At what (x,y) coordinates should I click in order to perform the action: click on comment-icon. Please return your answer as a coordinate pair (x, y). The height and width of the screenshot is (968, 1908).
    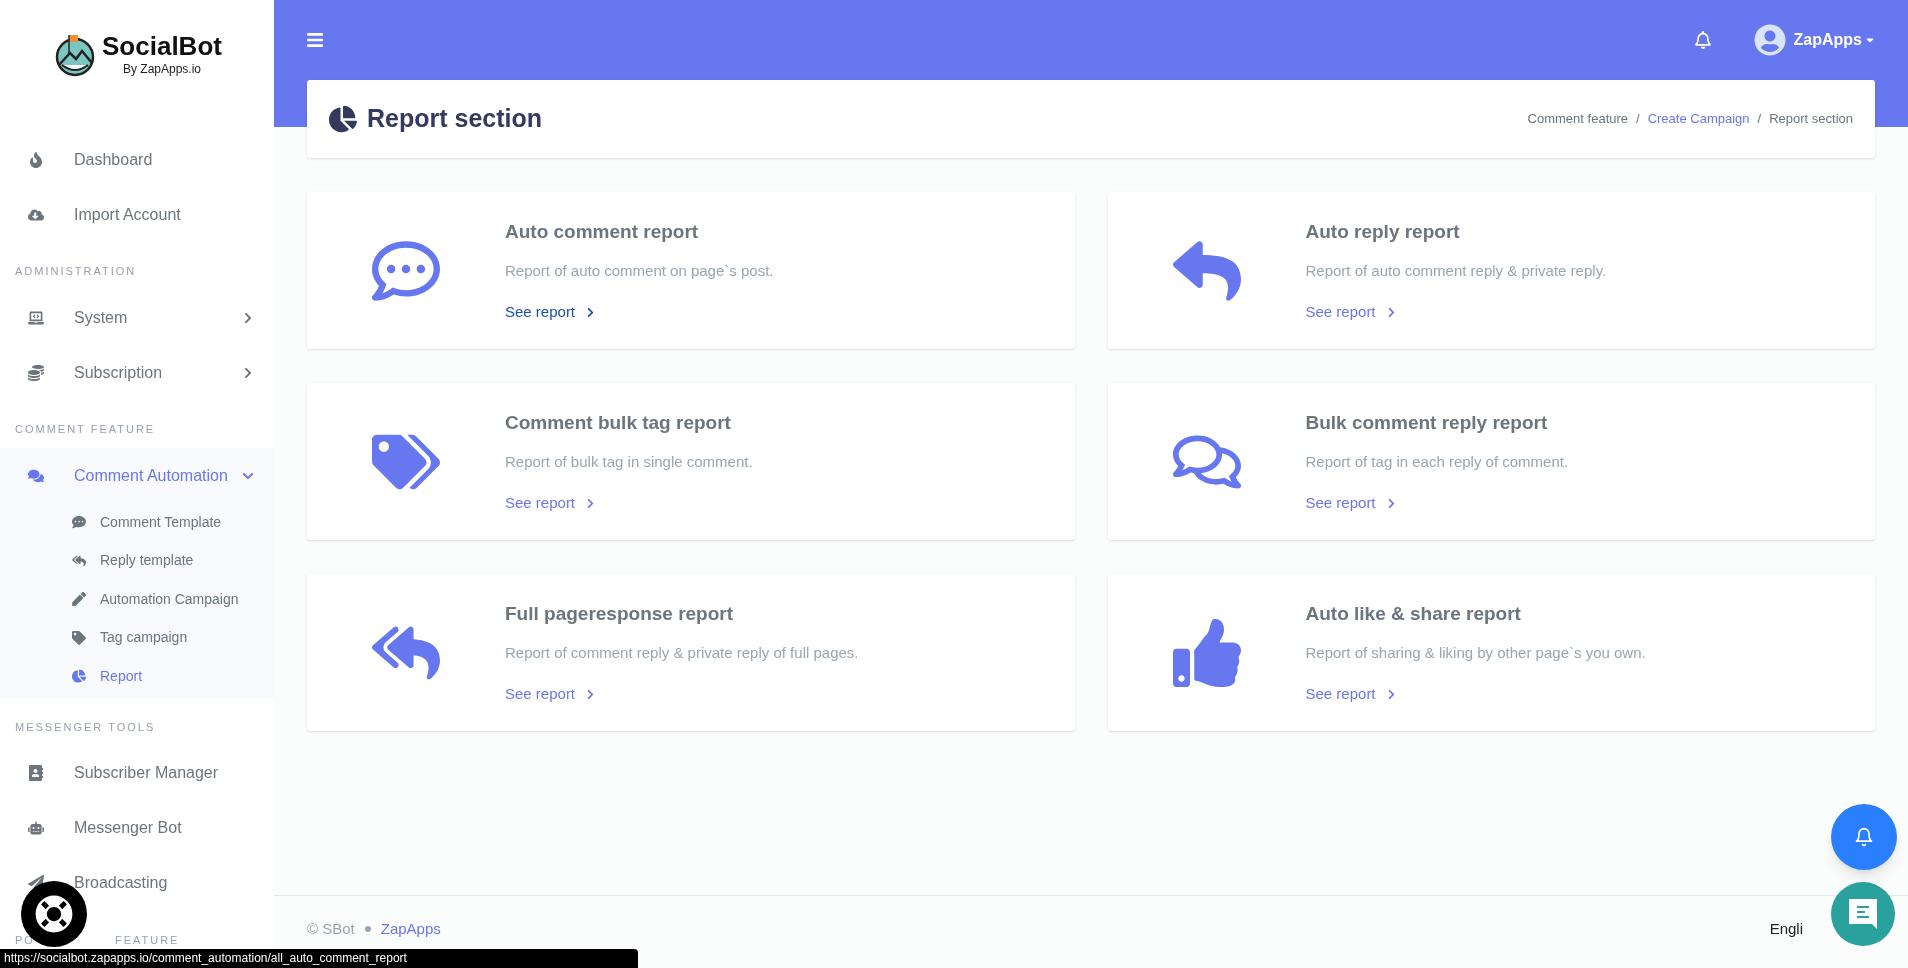
    Looking at the image, I should click on (79, 522).